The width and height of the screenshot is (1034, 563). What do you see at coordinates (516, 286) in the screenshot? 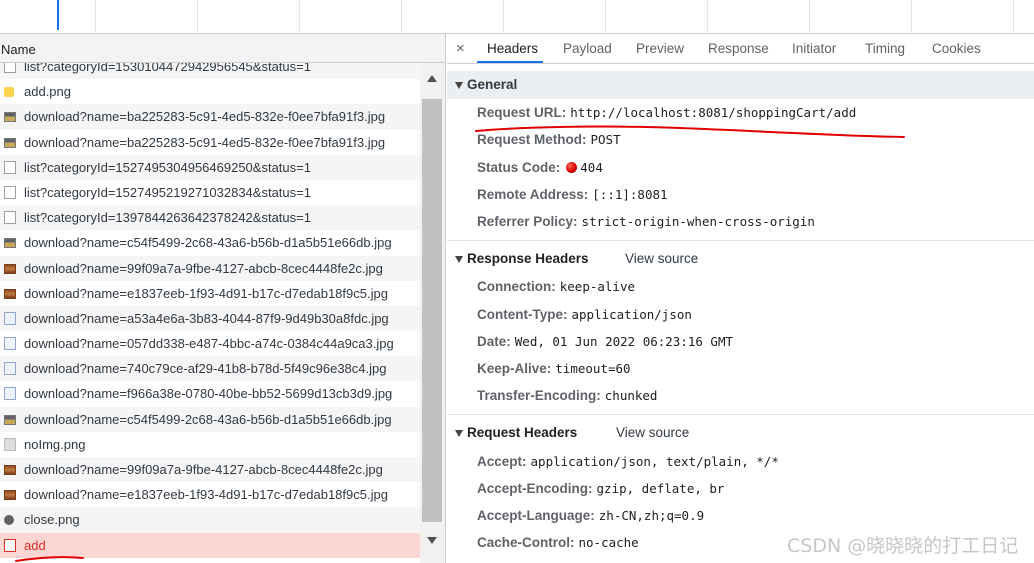
I see `connection-label: Connection:` at bounding box center [516, 286].